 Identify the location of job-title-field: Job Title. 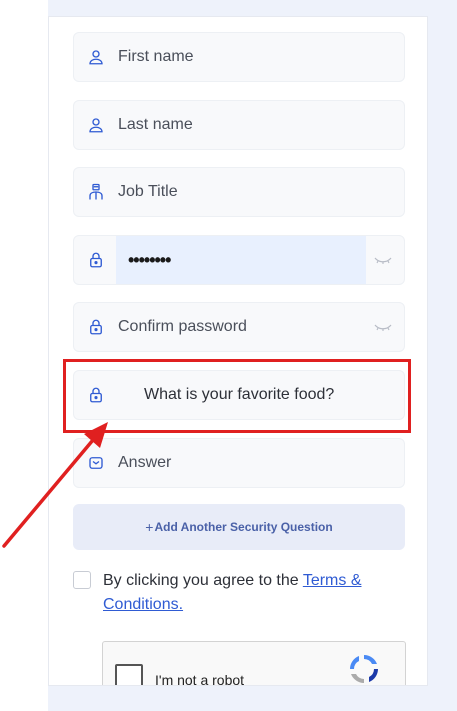
(239, 192).